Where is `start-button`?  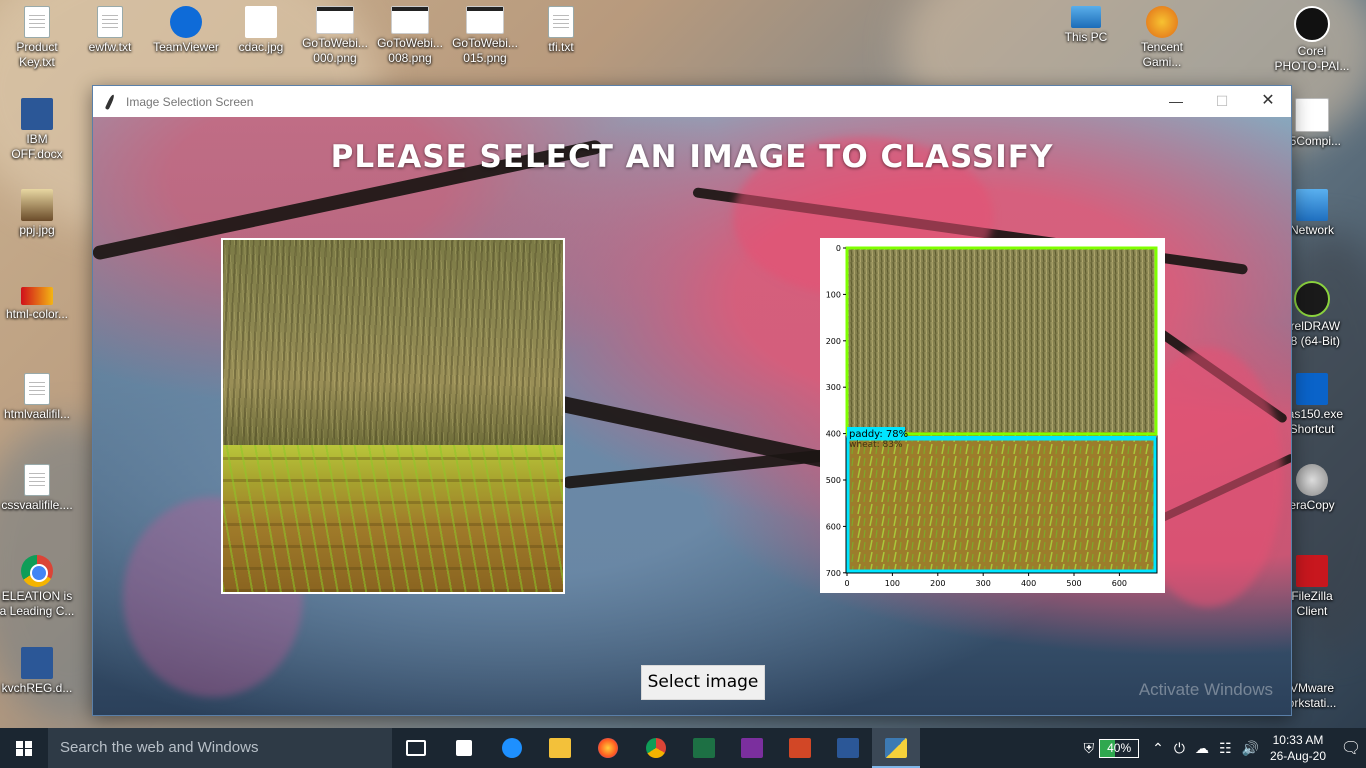 start-button is located at coordinates (24, 748).